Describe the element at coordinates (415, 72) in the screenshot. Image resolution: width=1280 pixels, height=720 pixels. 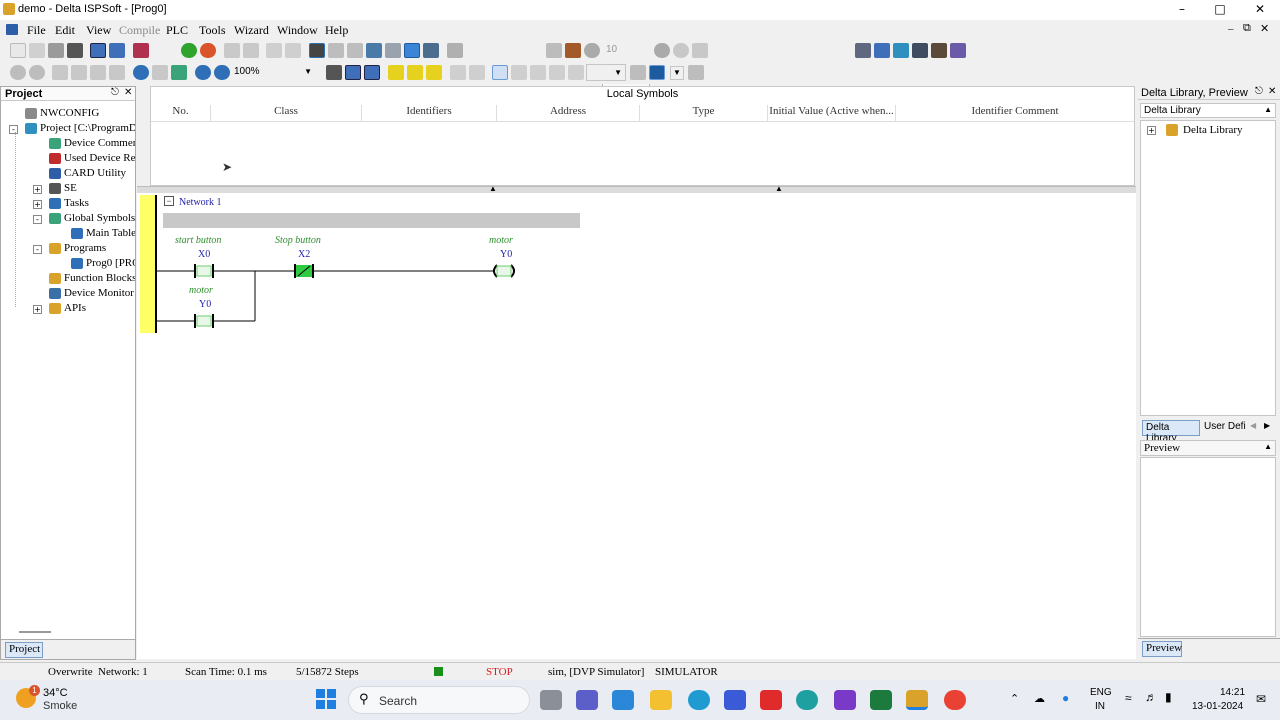
I see `tag-edit-icon` at that location.